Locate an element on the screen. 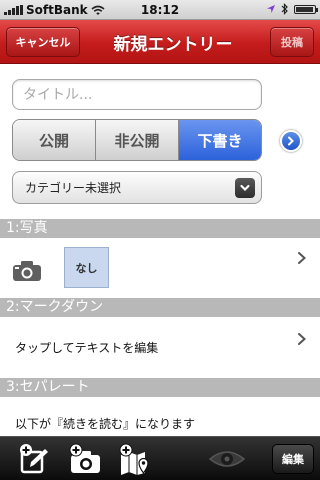  location-icon is located at coordinates (271, 9).